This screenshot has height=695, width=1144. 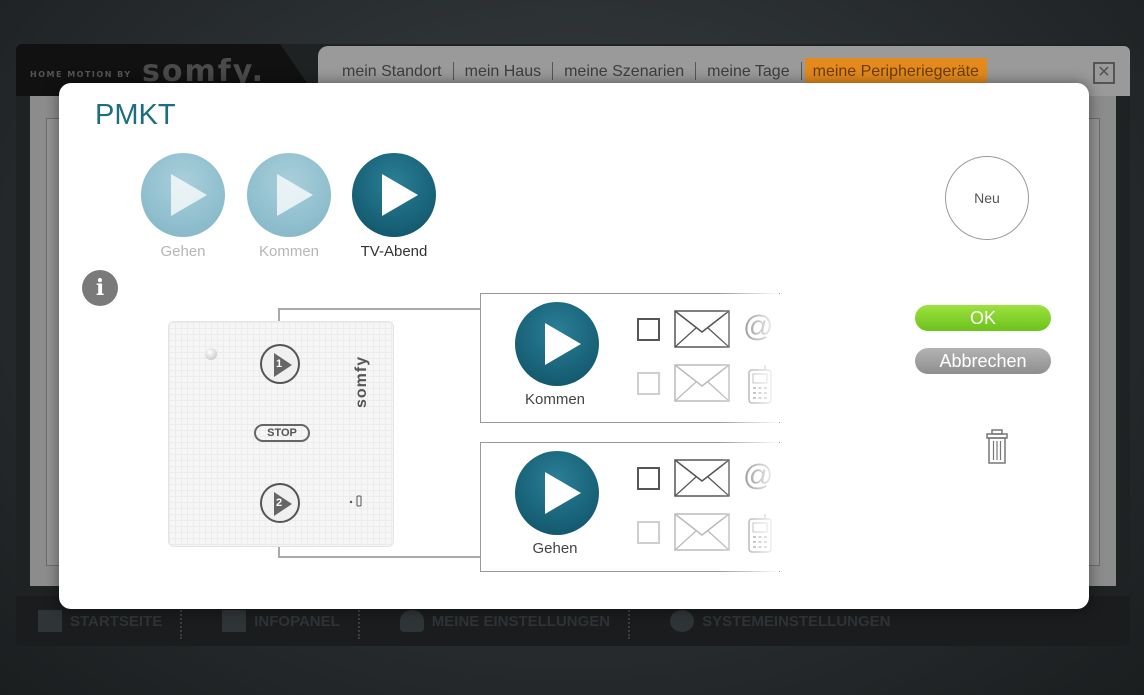 I want to click on tab-mein-haus: mein Haus, so click(x=503, y=71).